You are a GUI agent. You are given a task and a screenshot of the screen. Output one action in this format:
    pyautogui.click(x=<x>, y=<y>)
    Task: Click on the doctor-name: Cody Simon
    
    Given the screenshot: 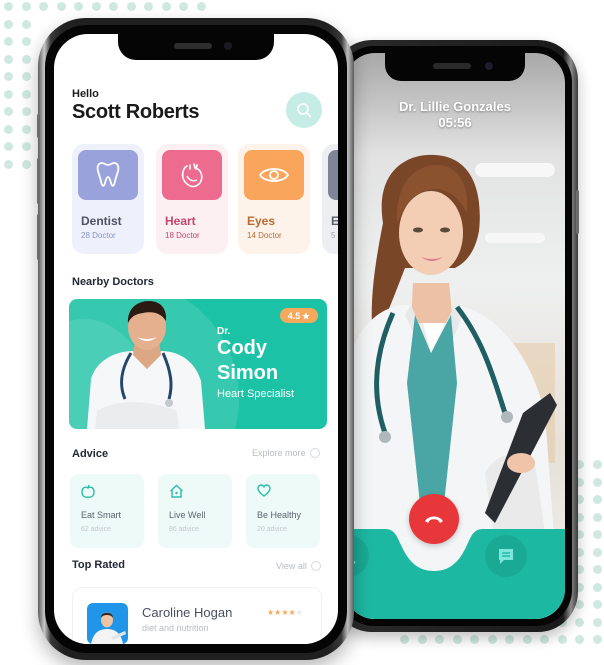 What is the action you would take?
    pyautogui.click(x=247, y=361)
    